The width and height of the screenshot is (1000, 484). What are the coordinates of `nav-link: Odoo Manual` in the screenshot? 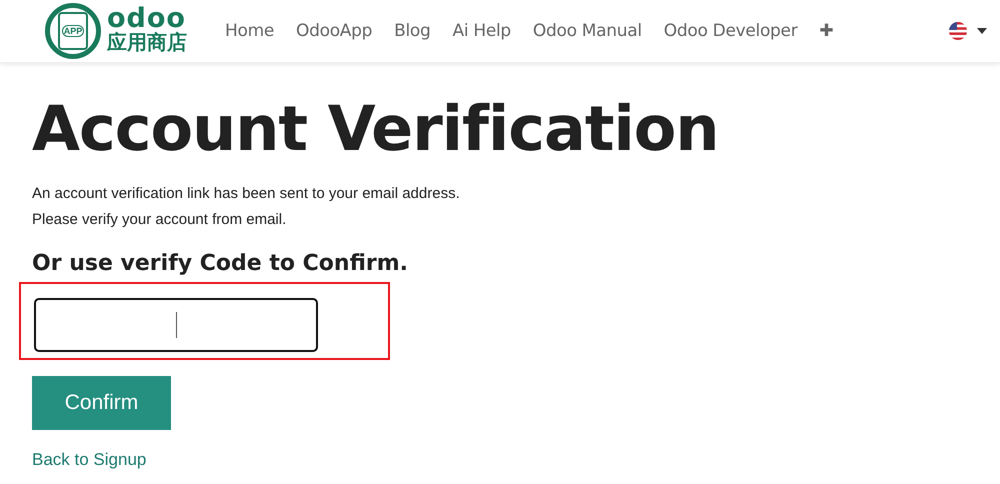 It's located at (587, 31).